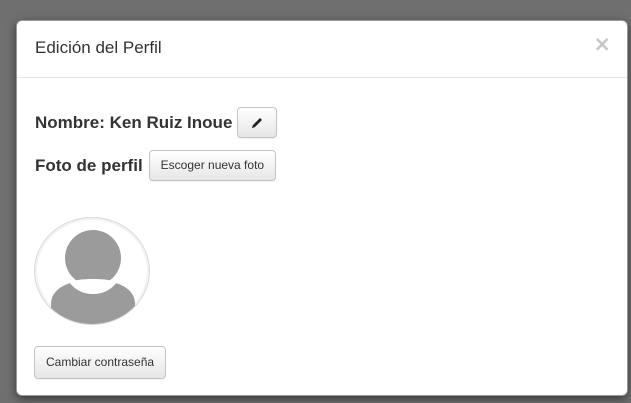 This screenshot has width=631, height=403. What do you see at coordinates (134, 122) in the screenshot?
I see `name-label: Nombre: Ken Ruiz Inoue` at bounding box center [134, 122].